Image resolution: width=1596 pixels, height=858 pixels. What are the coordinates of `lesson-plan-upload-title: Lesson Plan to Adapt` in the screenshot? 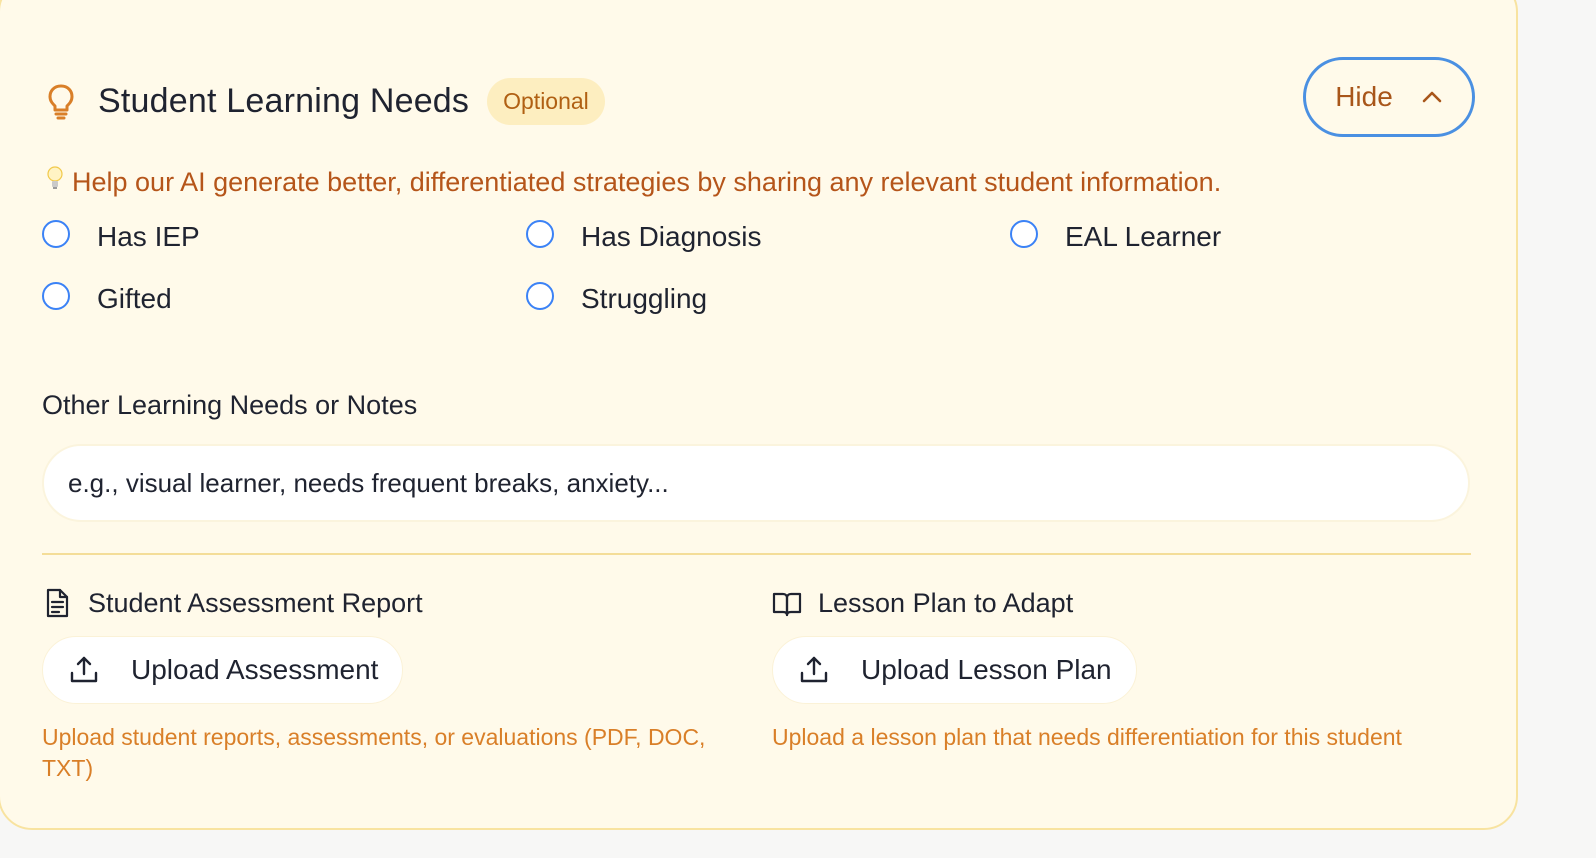 It's located at (946, 602).